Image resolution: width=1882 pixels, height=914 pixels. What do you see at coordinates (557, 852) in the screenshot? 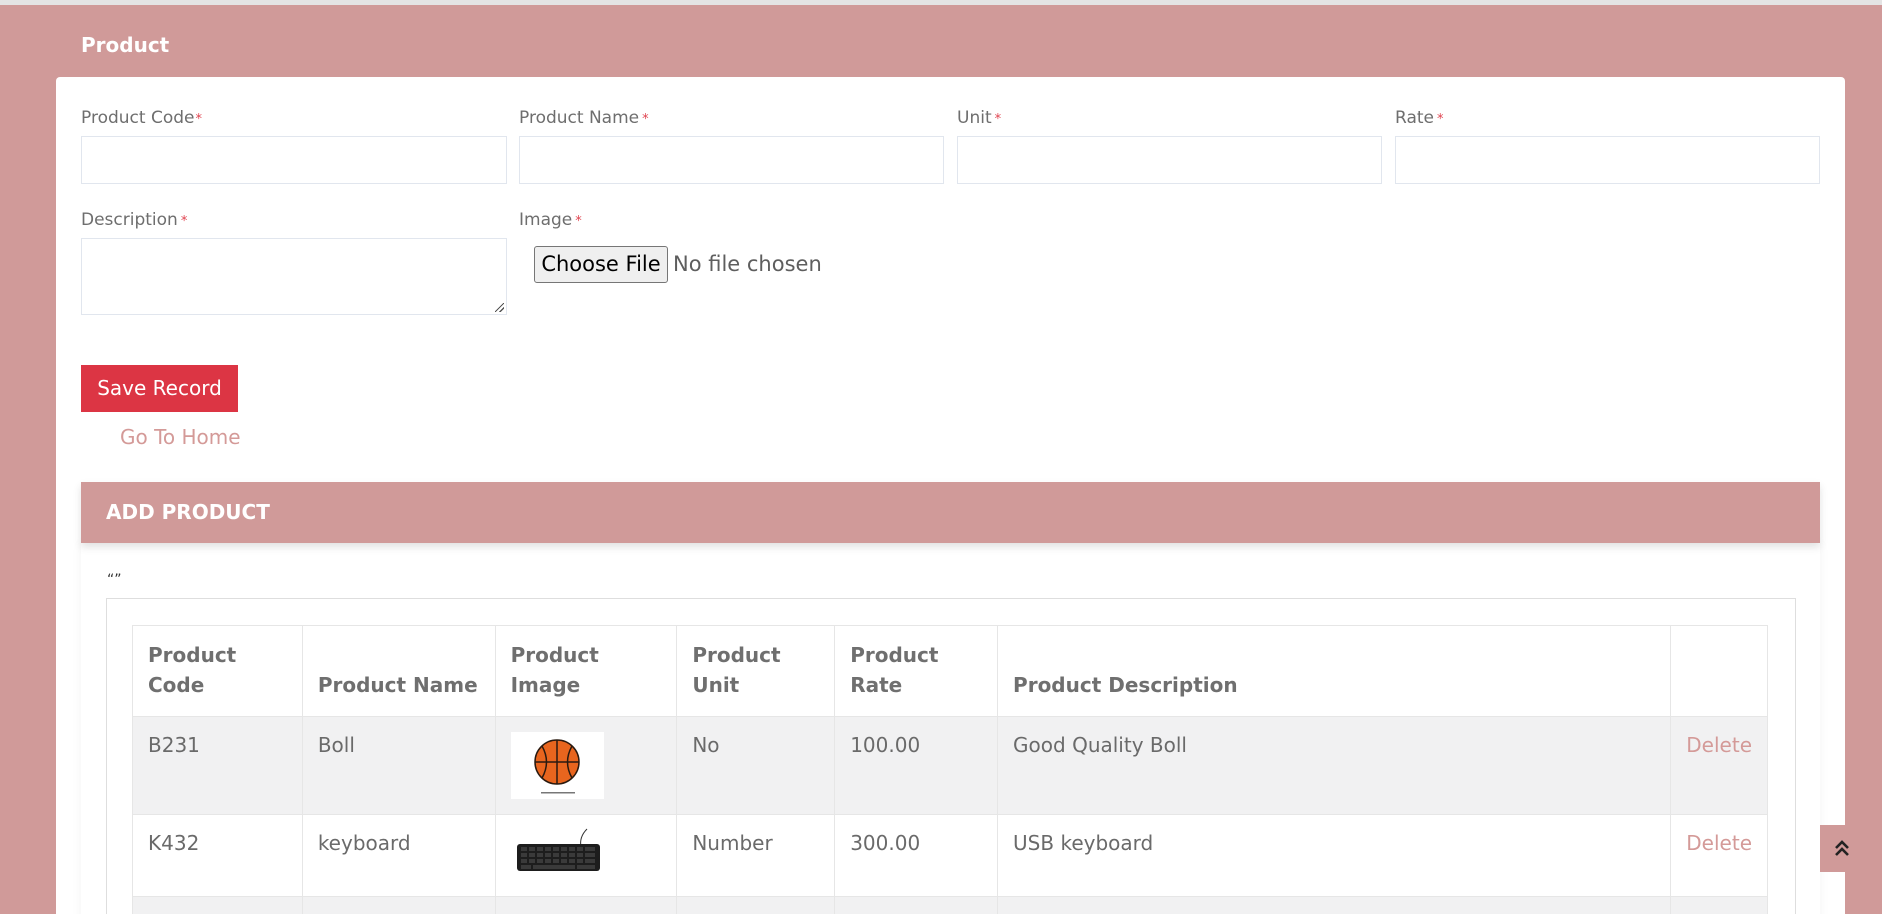
I see `keyboard-icon` at bounding box center [557, 852].